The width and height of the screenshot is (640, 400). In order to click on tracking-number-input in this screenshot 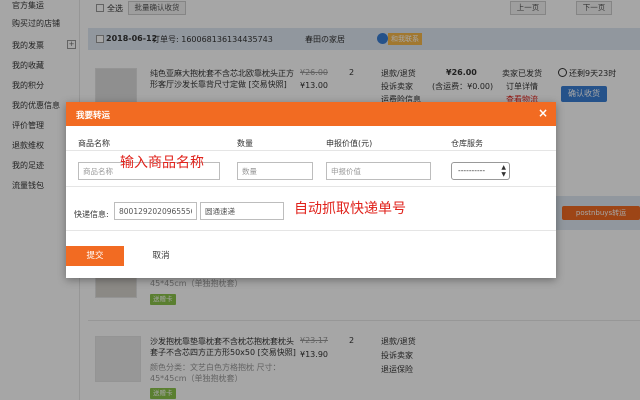, I will do `click(155, 211)`.